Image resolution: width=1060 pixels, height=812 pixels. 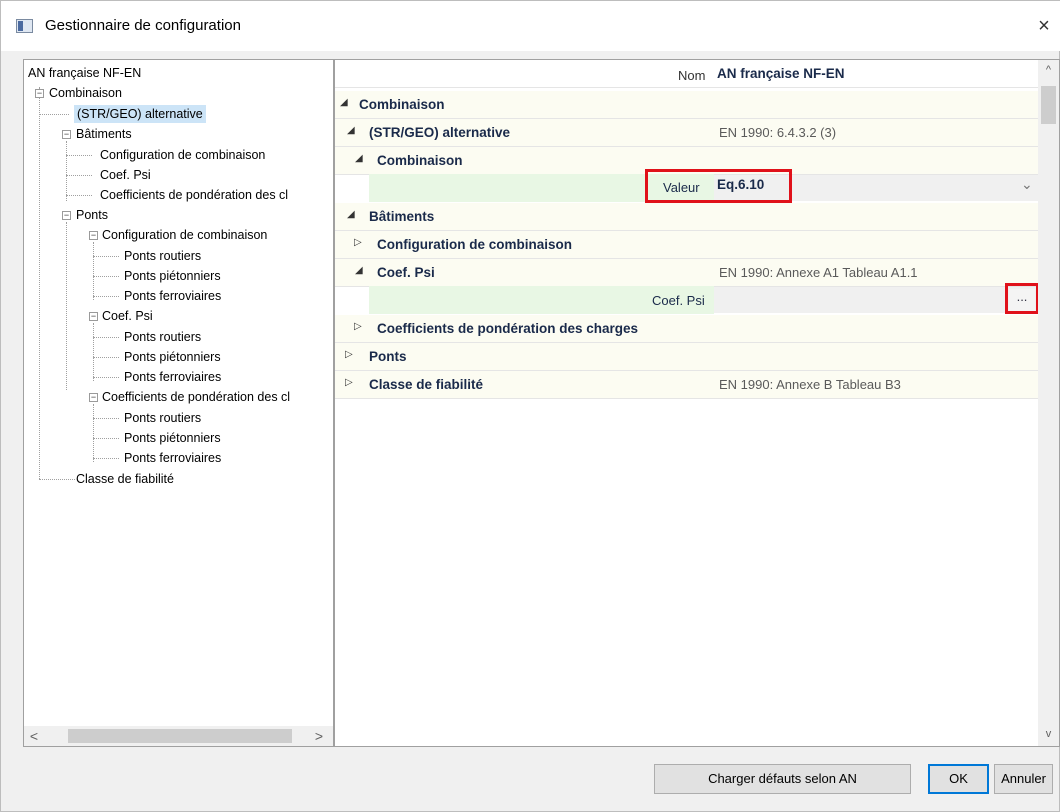 What do you see at coordinates (1048, 70) in the screenshot?
I see `scroll-up-arrow-icon: ^` at bounding box center [1048, 70].